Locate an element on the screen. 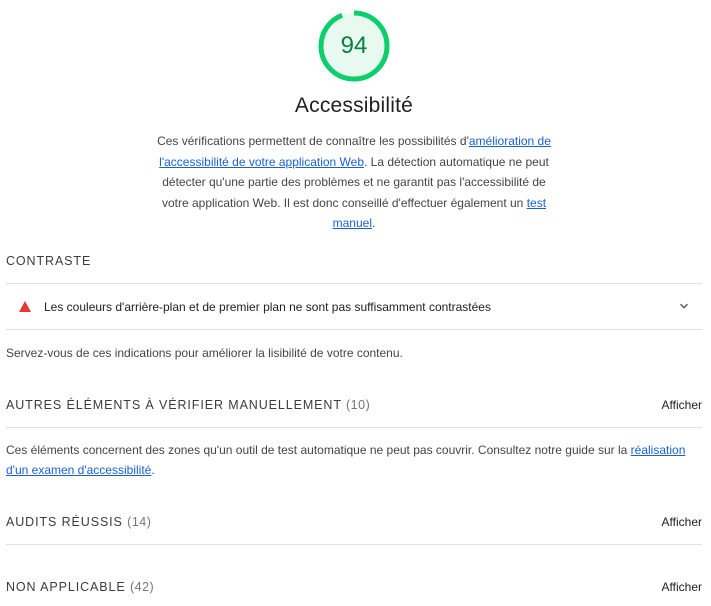  not-applicable-group-count: (42) is located at coordinates (142, 587).